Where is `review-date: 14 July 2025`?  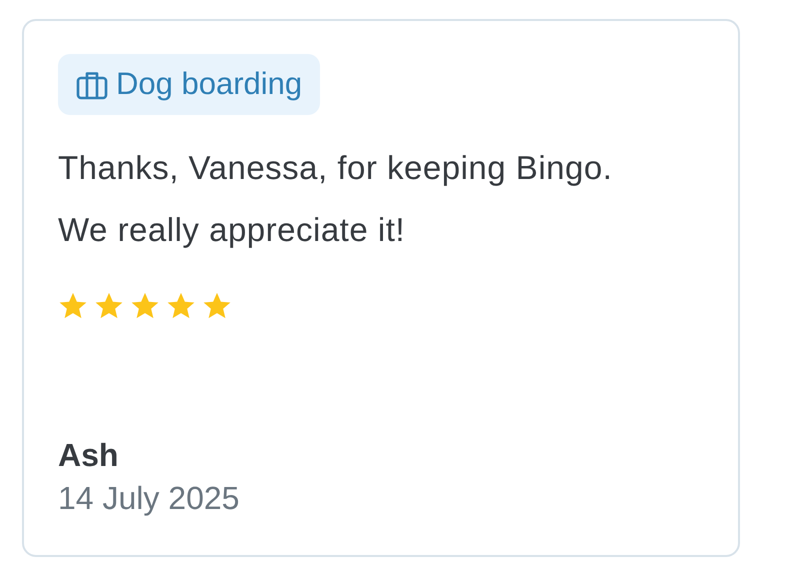
review-date: 14 July 2025 is located at coordinates (149, 498).